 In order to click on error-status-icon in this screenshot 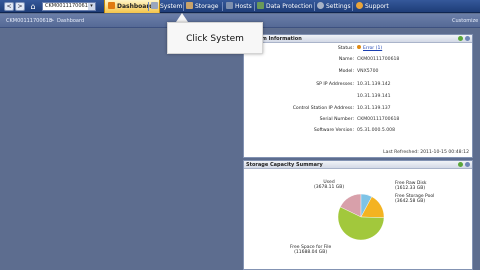, I will do `click(359, 47)`.